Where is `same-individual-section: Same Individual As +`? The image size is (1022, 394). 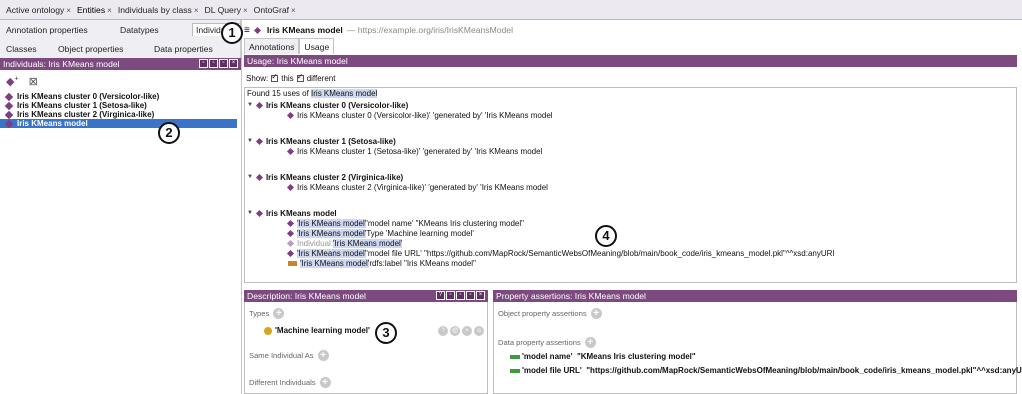
same-individual-section: Same Individual As + is located at coordinates (289, 355).